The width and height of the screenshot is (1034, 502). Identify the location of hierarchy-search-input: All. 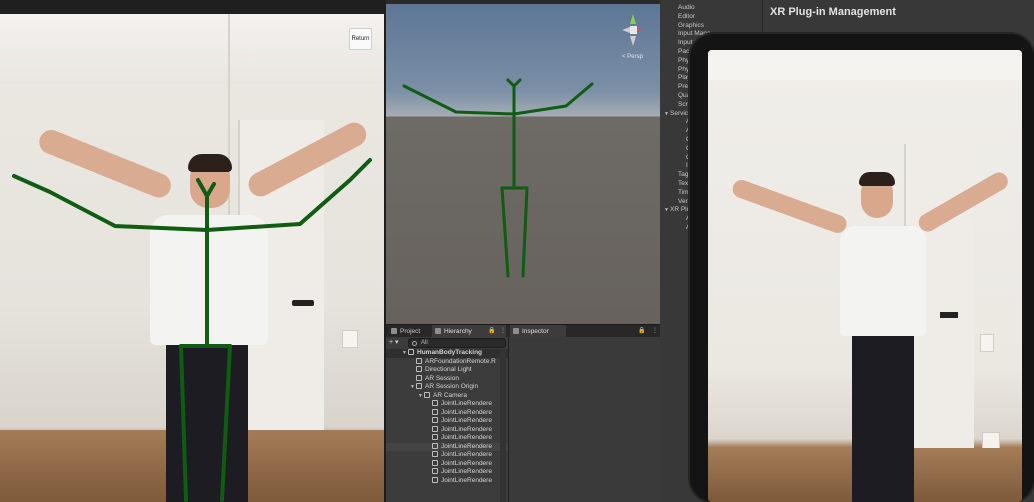
(457, 343).